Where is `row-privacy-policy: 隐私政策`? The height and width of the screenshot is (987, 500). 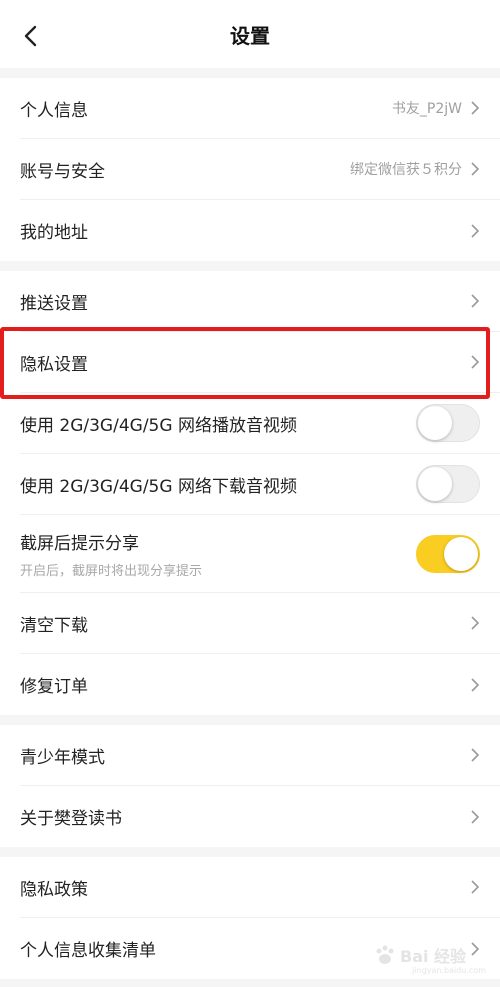 row-privacy-policy: 隐私政策 is located at coordinates (260, 887).